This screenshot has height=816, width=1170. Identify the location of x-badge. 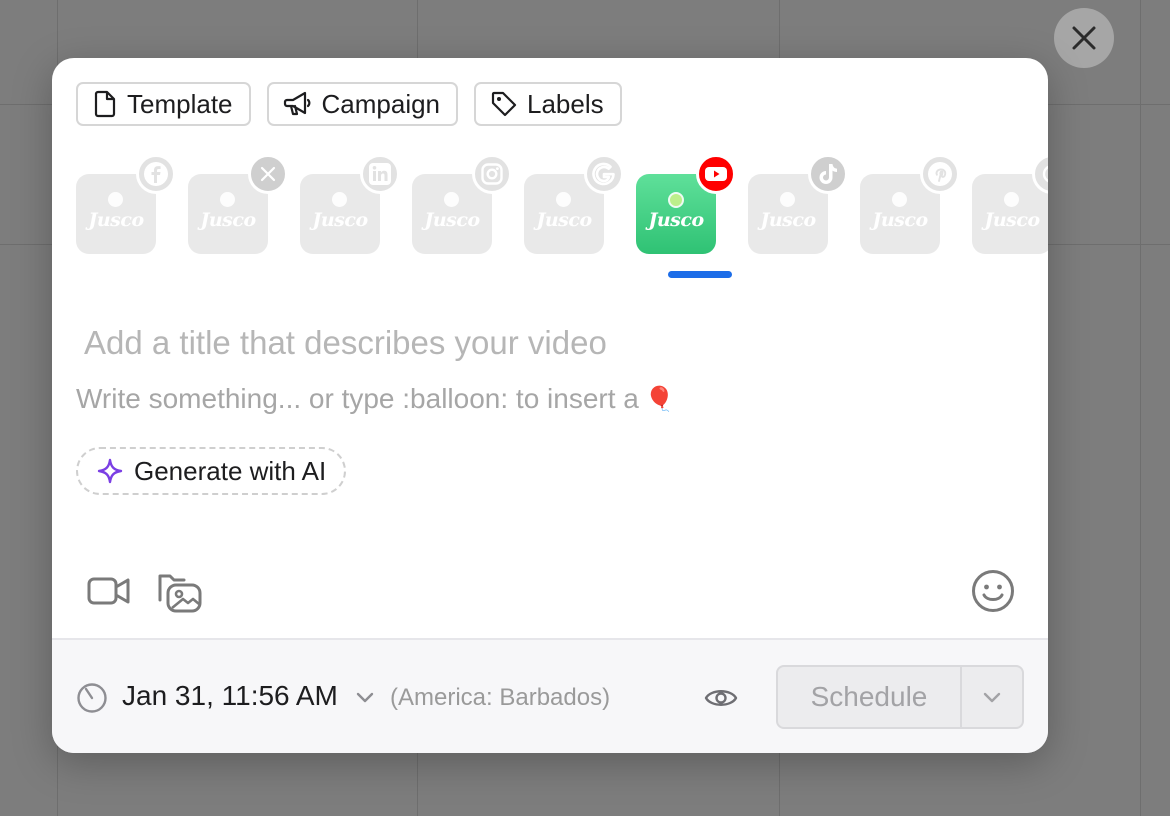
(268, 175).